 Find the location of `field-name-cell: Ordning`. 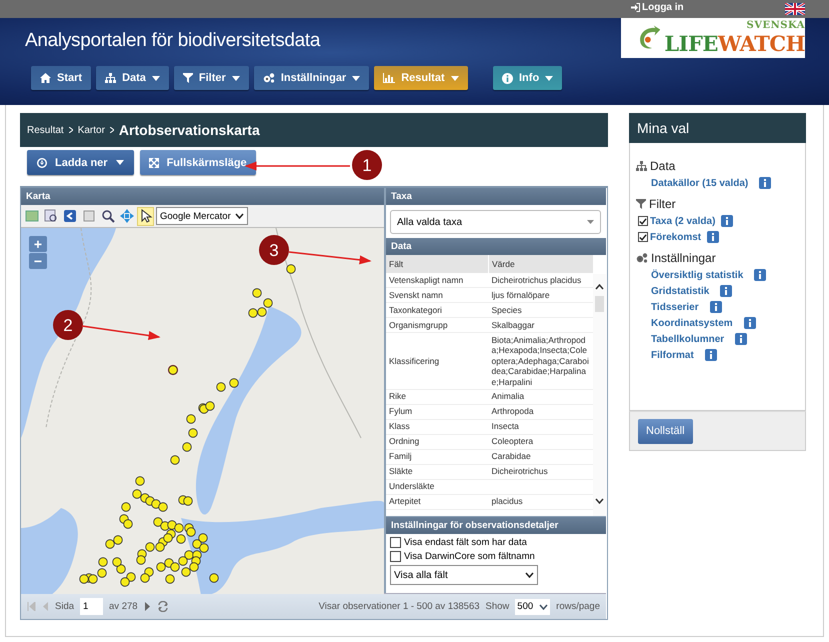

field-name-cell: Ordning is located at coordinates (437, 441).